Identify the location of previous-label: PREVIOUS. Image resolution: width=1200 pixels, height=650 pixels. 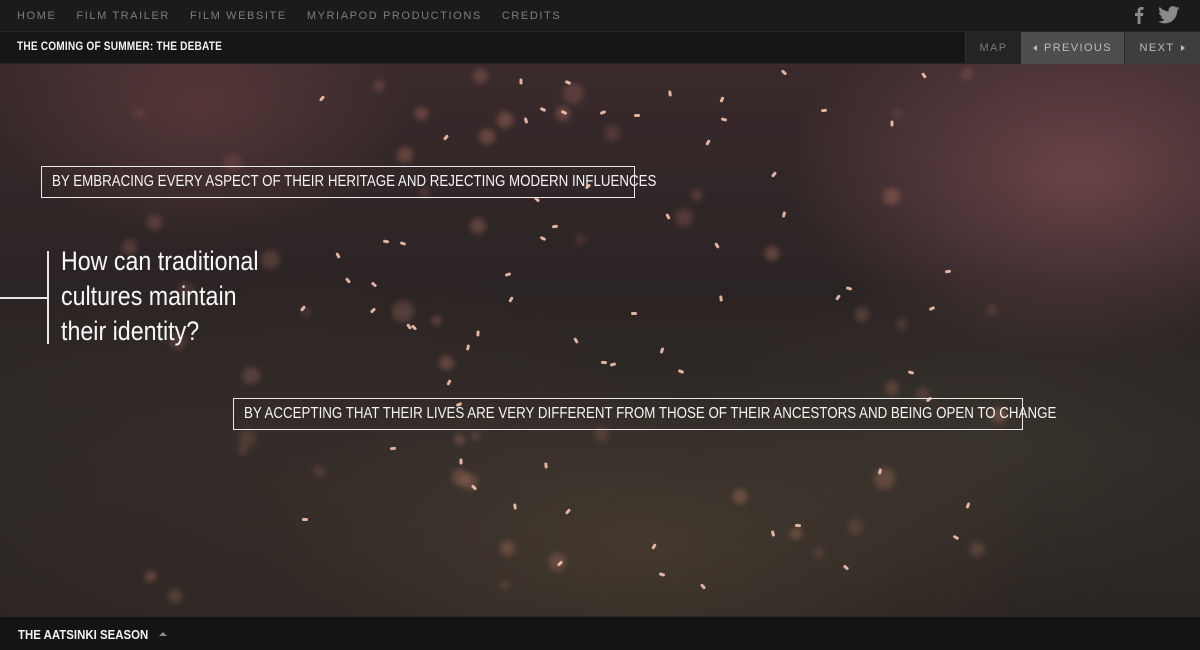
(1078, 48).